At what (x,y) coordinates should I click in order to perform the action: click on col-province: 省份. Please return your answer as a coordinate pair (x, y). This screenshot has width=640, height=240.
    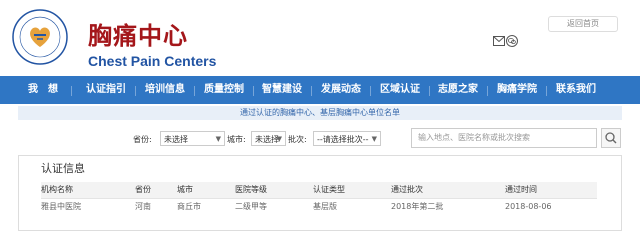
    Looking at the image, I should click on (143, 189).